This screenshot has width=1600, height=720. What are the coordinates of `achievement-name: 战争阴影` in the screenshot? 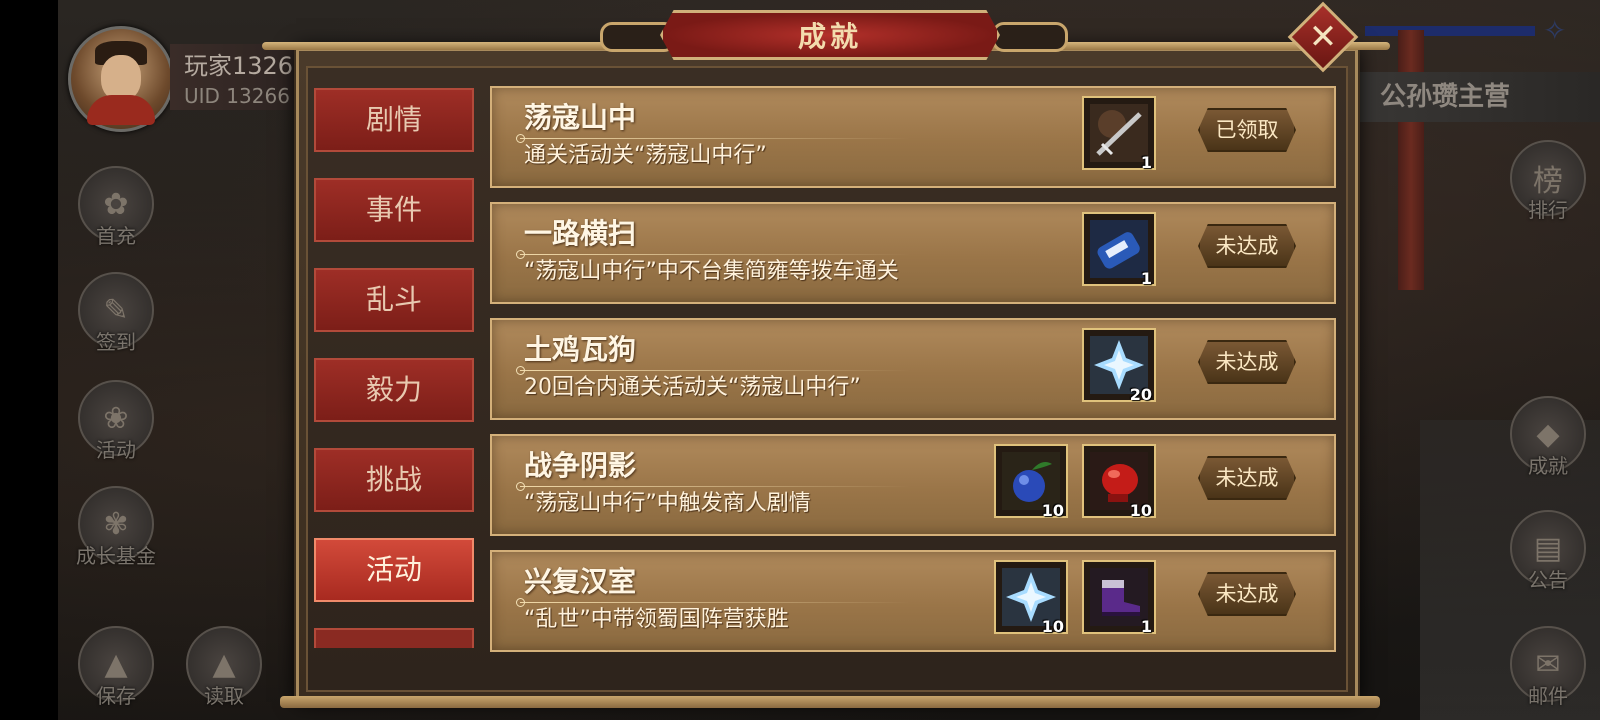 It's located at (580, 465).